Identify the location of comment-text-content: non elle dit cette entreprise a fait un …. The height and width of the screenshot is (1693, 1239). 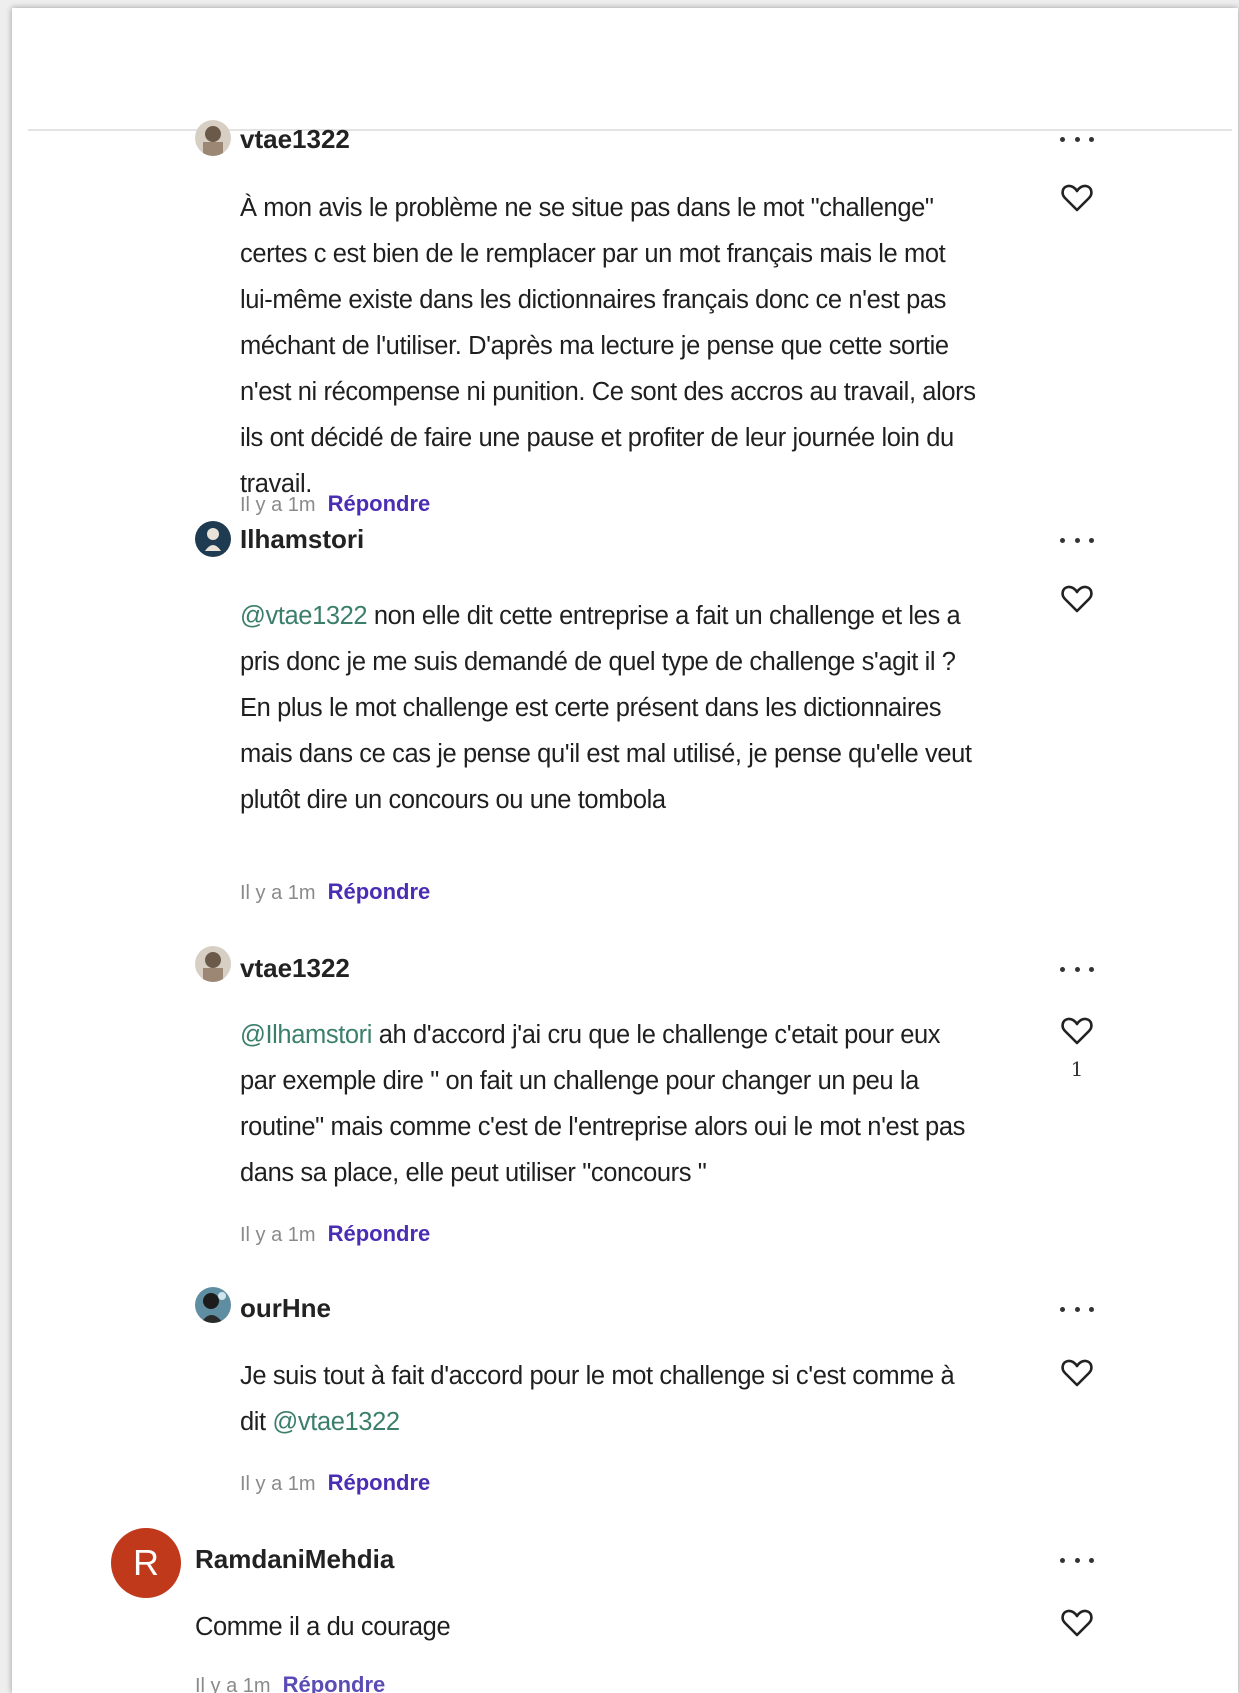
(606, 708).